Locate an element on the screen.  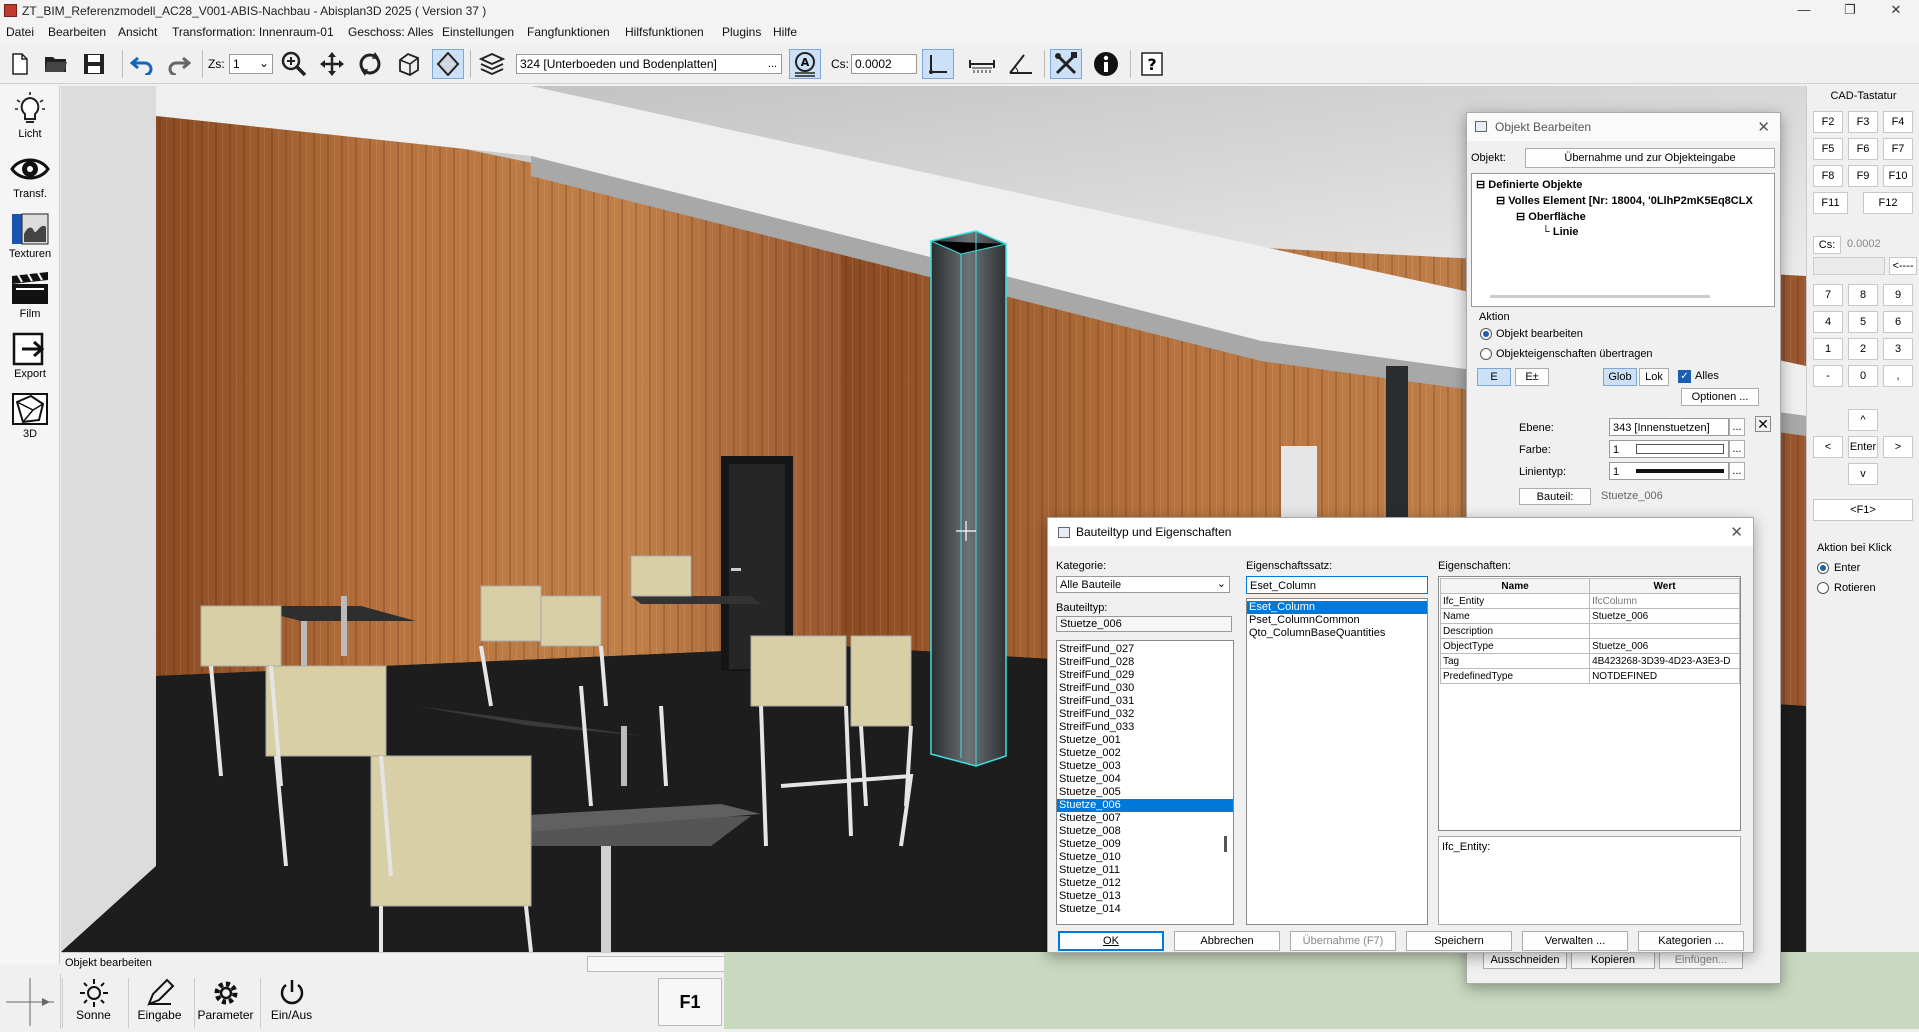
key-8: 8 is located at coordinates (1863, 295).